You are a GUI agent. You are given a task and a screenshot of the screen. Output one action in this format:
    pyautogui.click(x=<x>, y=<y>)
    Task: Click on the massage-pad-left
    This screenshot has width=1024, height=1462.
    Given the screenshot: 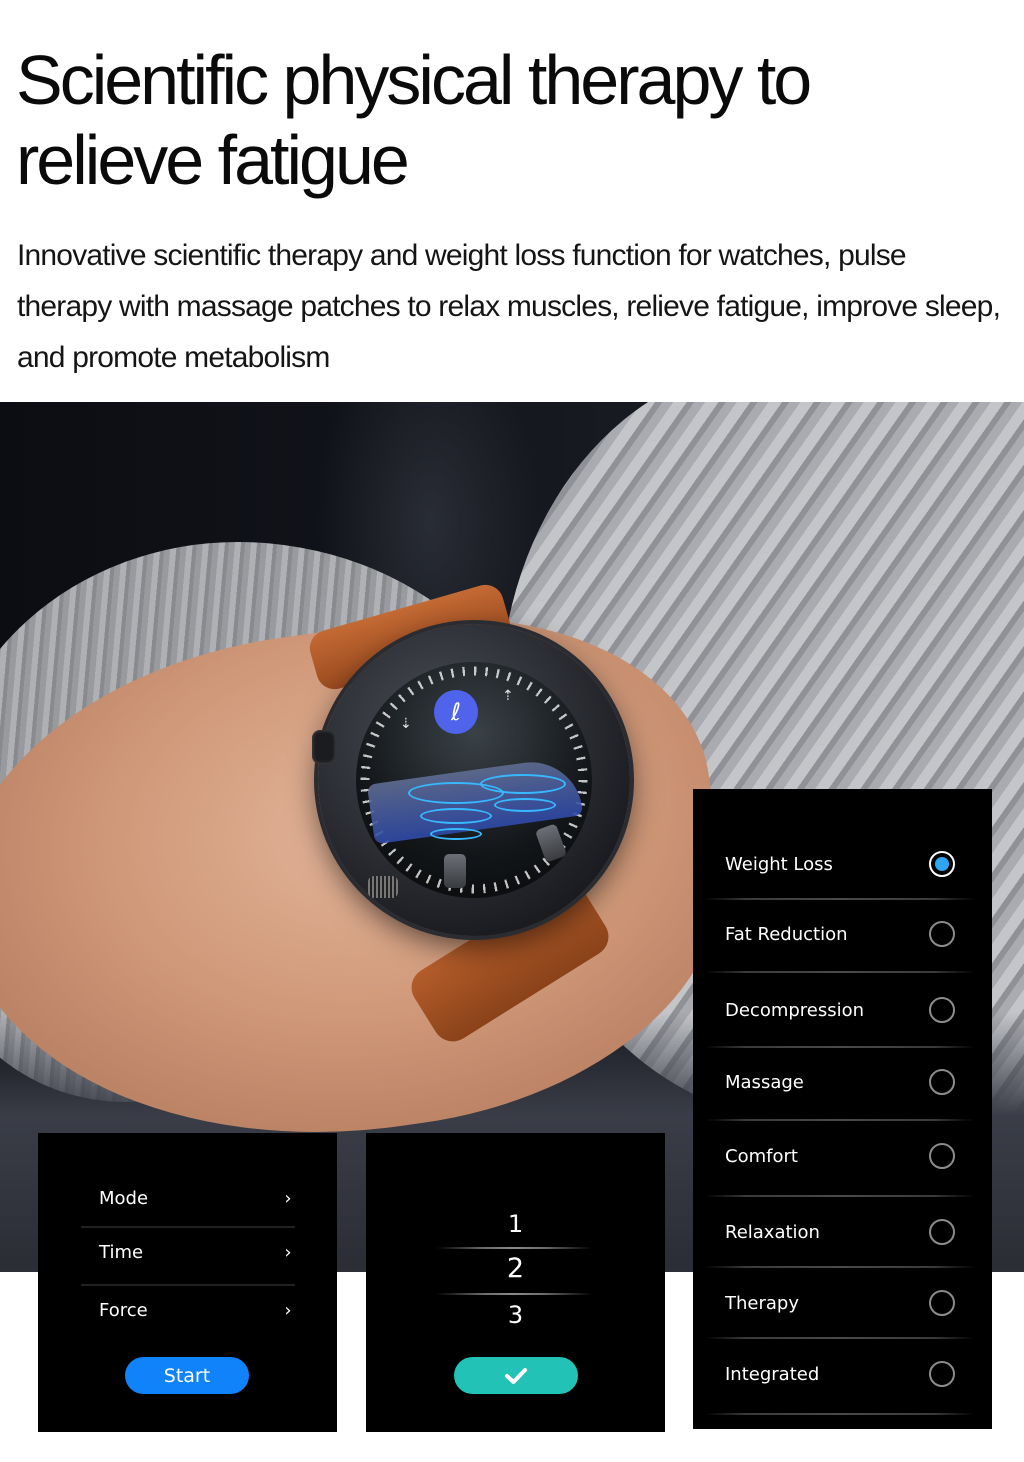 What is the action you would take?
    pyautogui.click(x=455, y=871)
    